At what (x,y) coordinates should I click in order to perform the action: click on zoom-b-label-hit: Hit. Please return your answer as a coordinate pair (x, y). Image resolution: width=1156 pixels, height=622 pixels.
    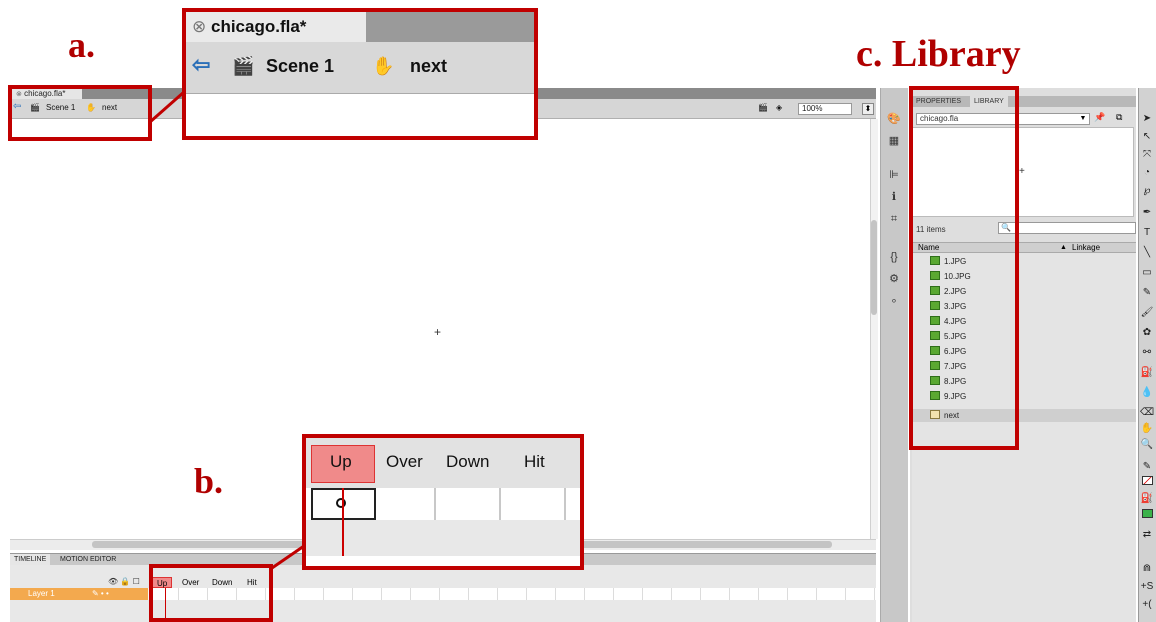
    Looking at the image, I should click on (534, 461).